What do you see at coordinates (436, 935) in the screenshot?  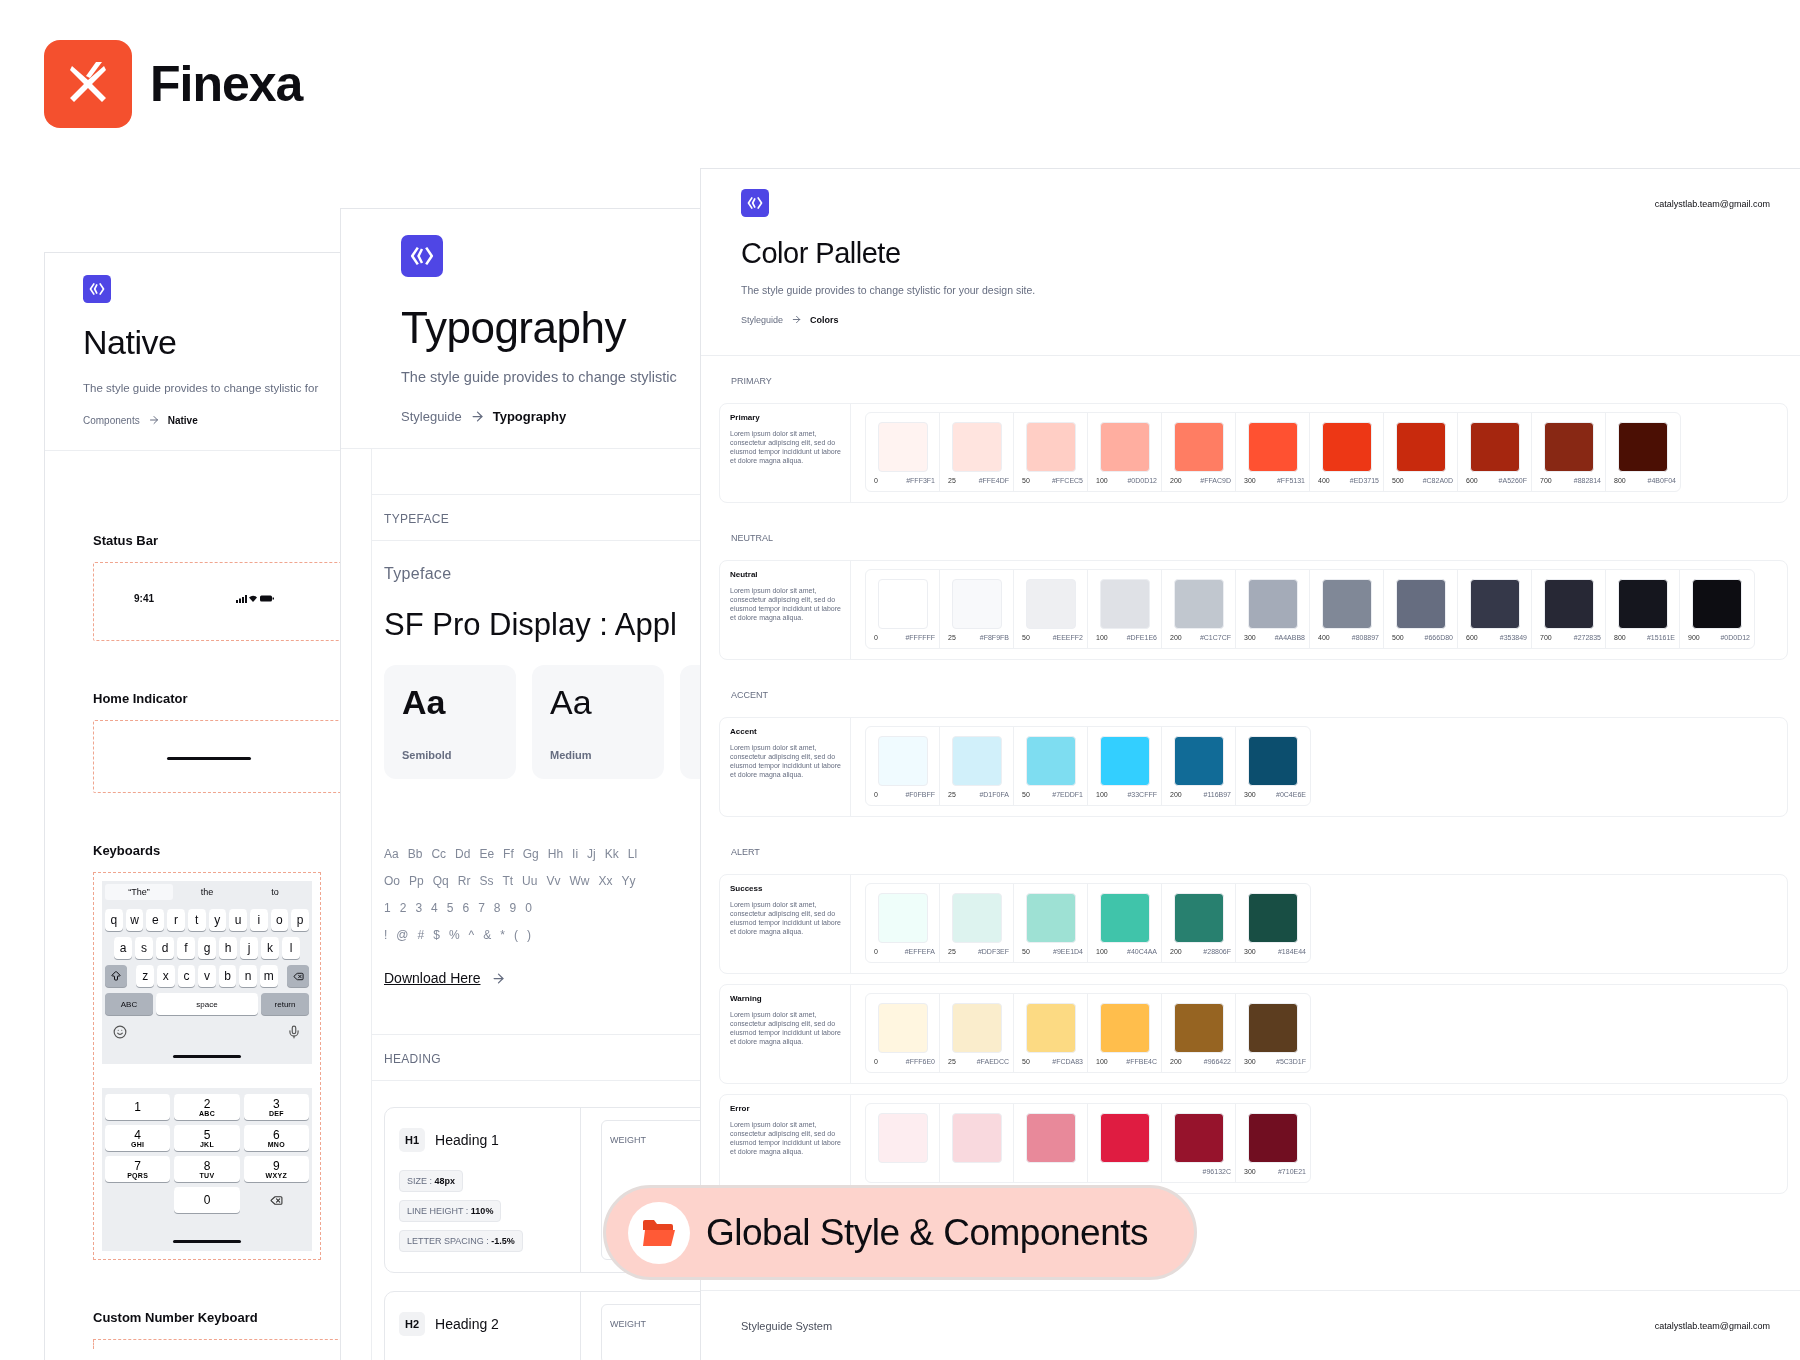 I see `glyph: $` at bounding box center [436, 935].